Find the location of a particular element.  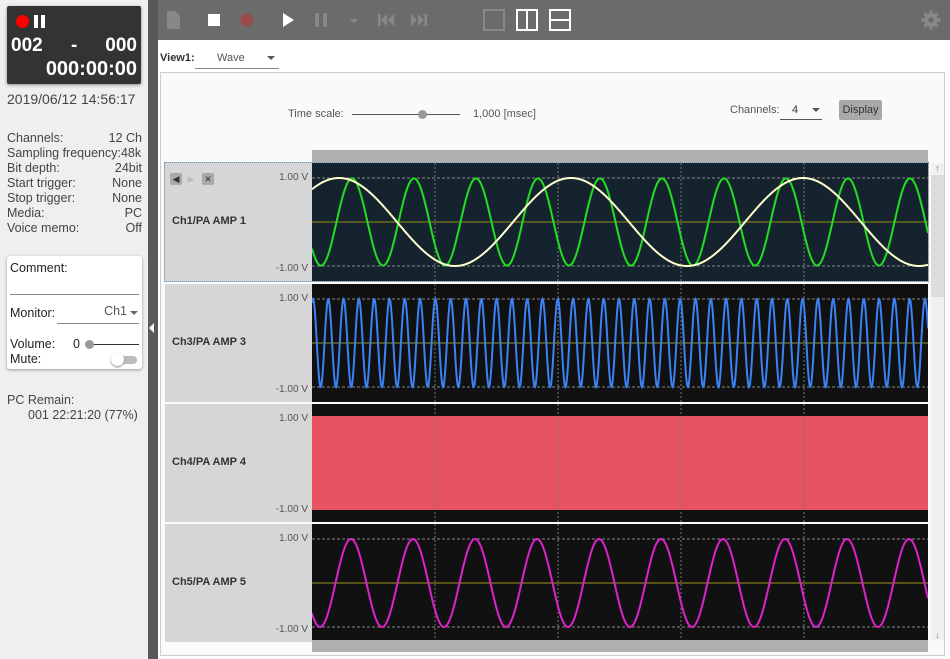

volume-label: Volume: is located at coordinates (33, 344).